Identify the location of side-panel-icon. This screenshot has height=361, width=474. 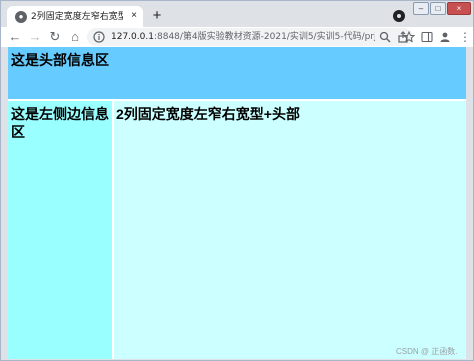
(427, 37).